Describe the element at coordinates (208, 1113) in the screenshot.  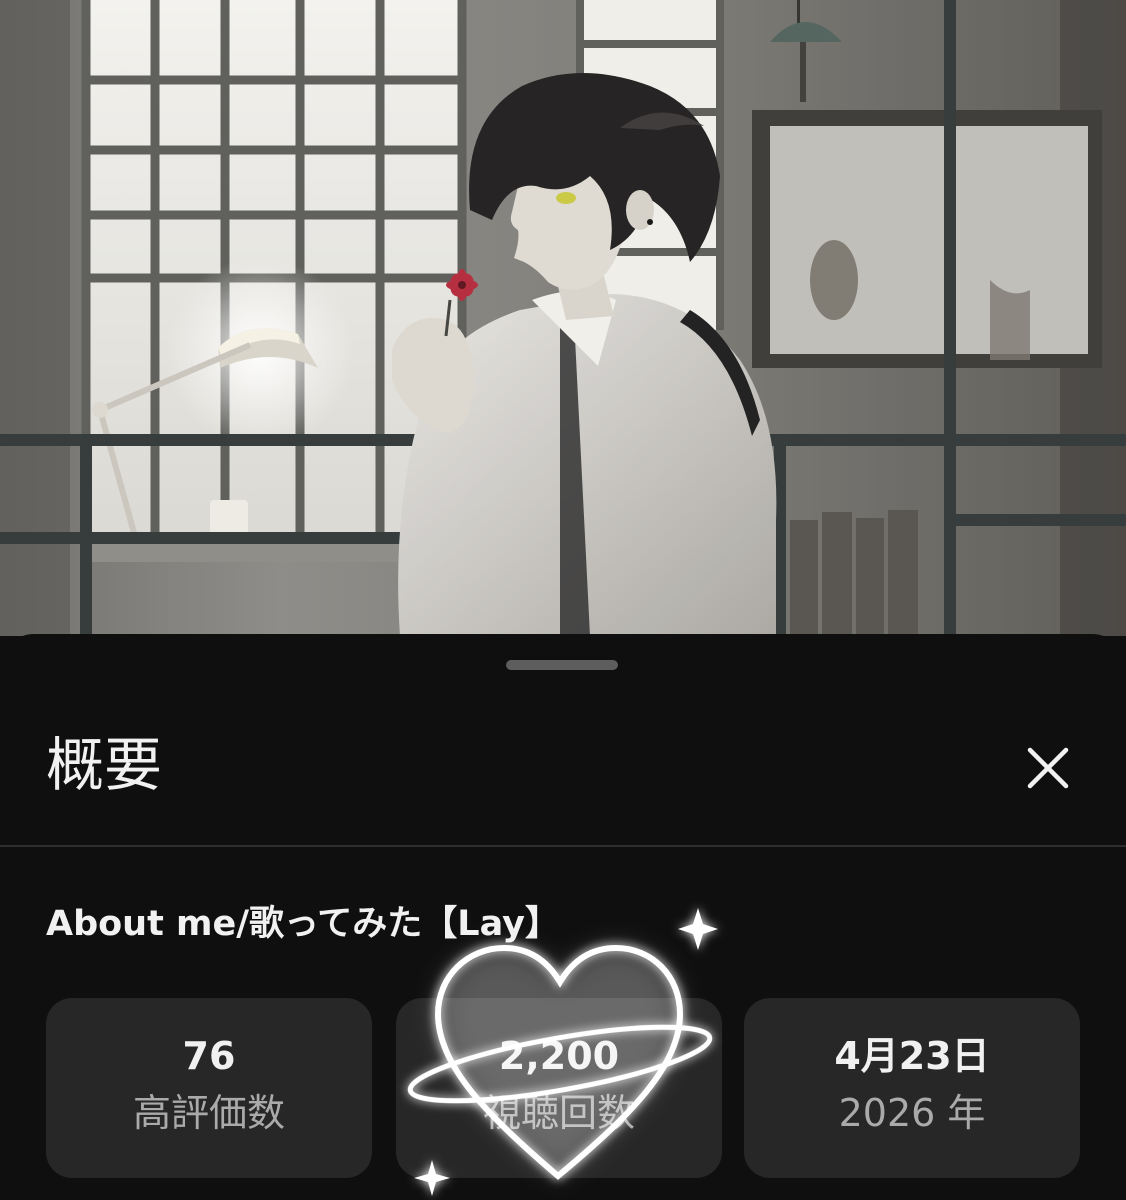
I see `likes-label: 高評価数` at that location.